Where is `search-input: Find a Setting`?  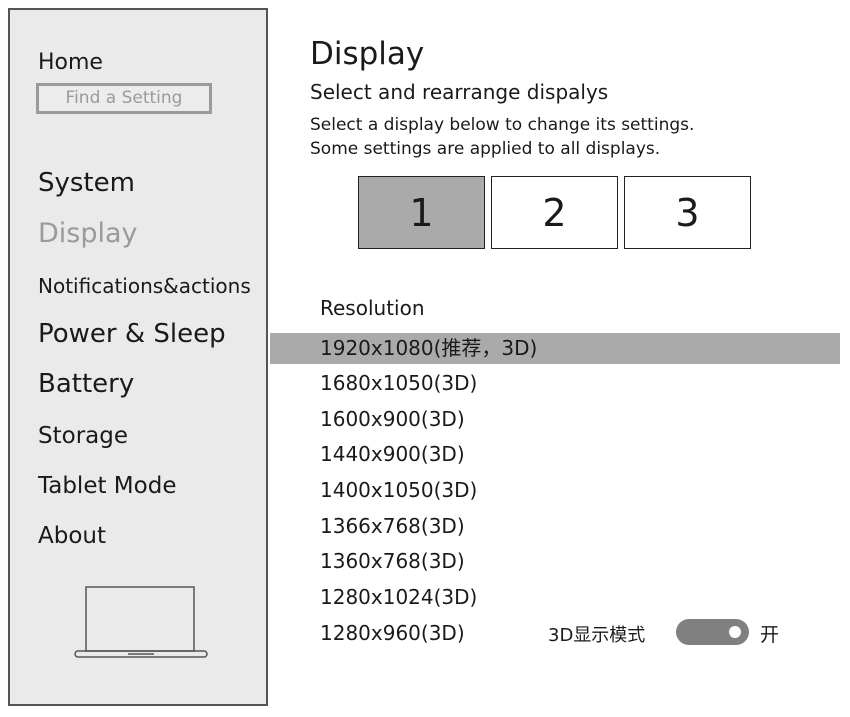 search-input: Find a Setting is located at coordinates (124, 98).